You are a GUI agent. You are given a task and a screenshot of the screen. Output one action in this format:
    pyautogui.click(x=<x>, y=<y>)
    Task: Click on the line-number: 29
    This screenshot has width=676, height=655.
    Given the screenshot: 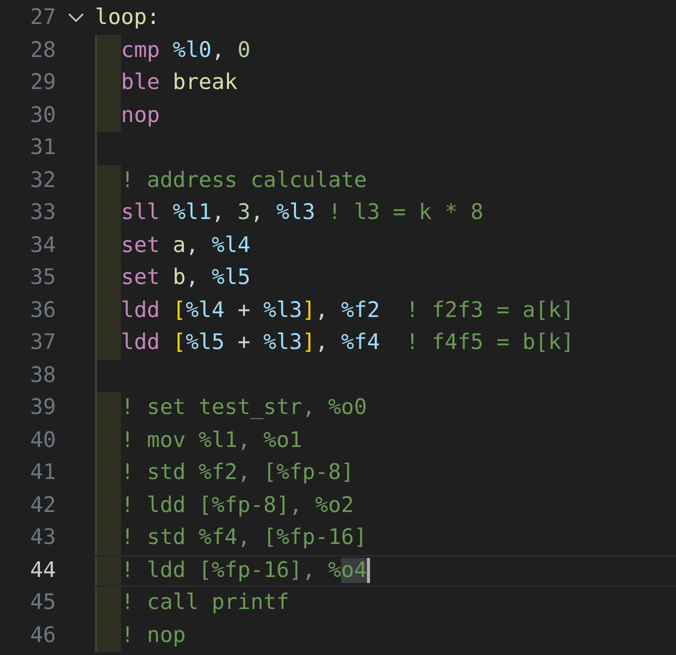 What is the action you would take?
    pyautogui.click(x=42, y=83)
    